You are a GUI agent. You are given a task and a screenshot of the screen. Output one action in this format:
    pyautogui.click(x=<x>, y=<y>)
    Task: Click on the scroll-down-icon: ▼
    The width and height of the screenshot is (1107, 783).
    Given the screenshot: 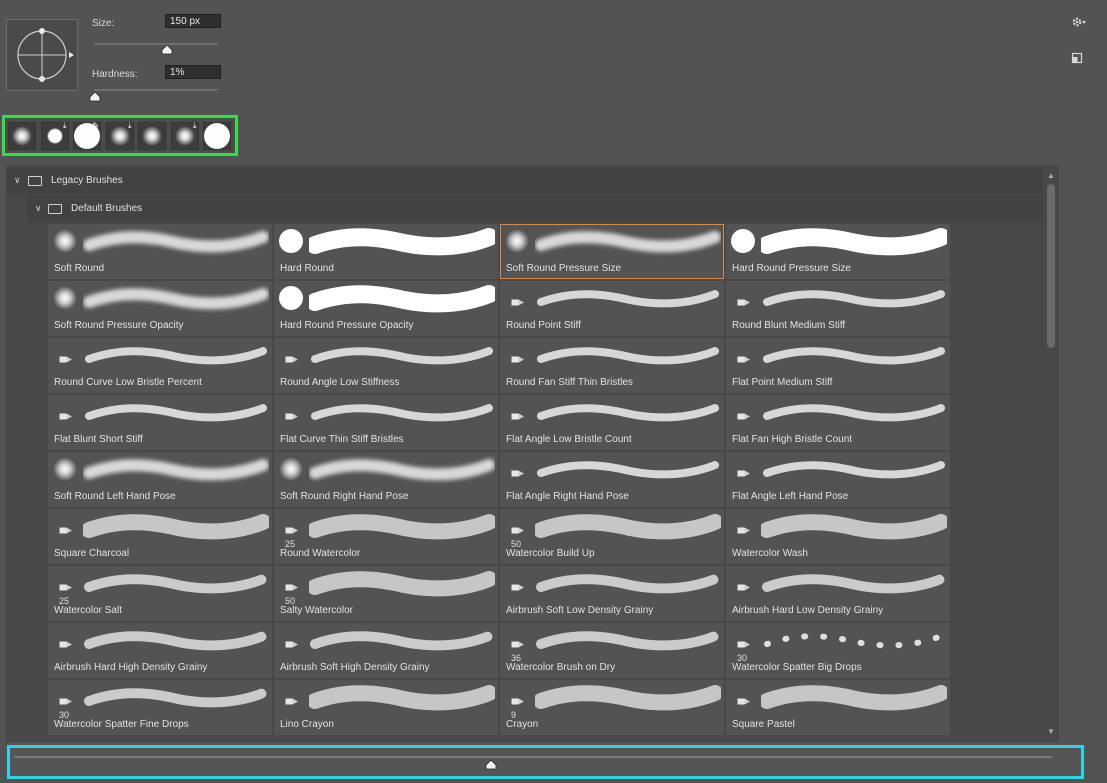 What is the action you would take?
    pyautogui.click(x=1051, y=731)
    